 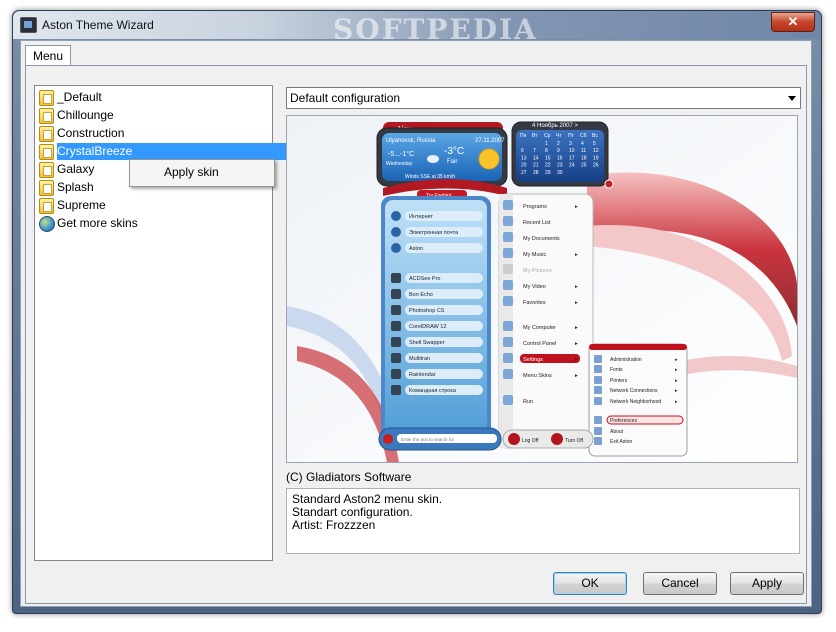 I want to click on calendar-day: 28, so click(x=536, y=173).